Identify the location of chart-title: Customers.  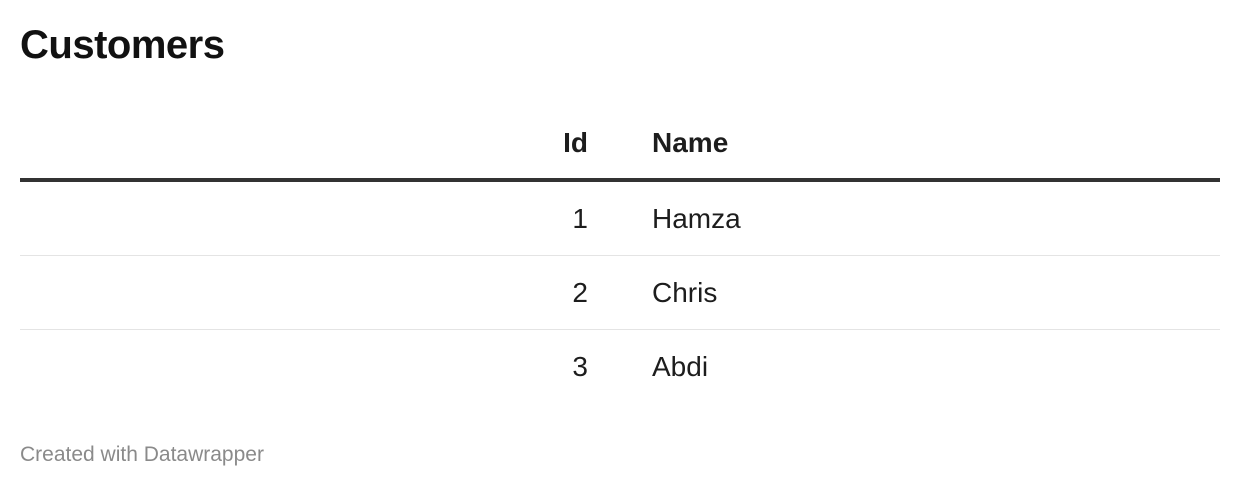
(122, 45).